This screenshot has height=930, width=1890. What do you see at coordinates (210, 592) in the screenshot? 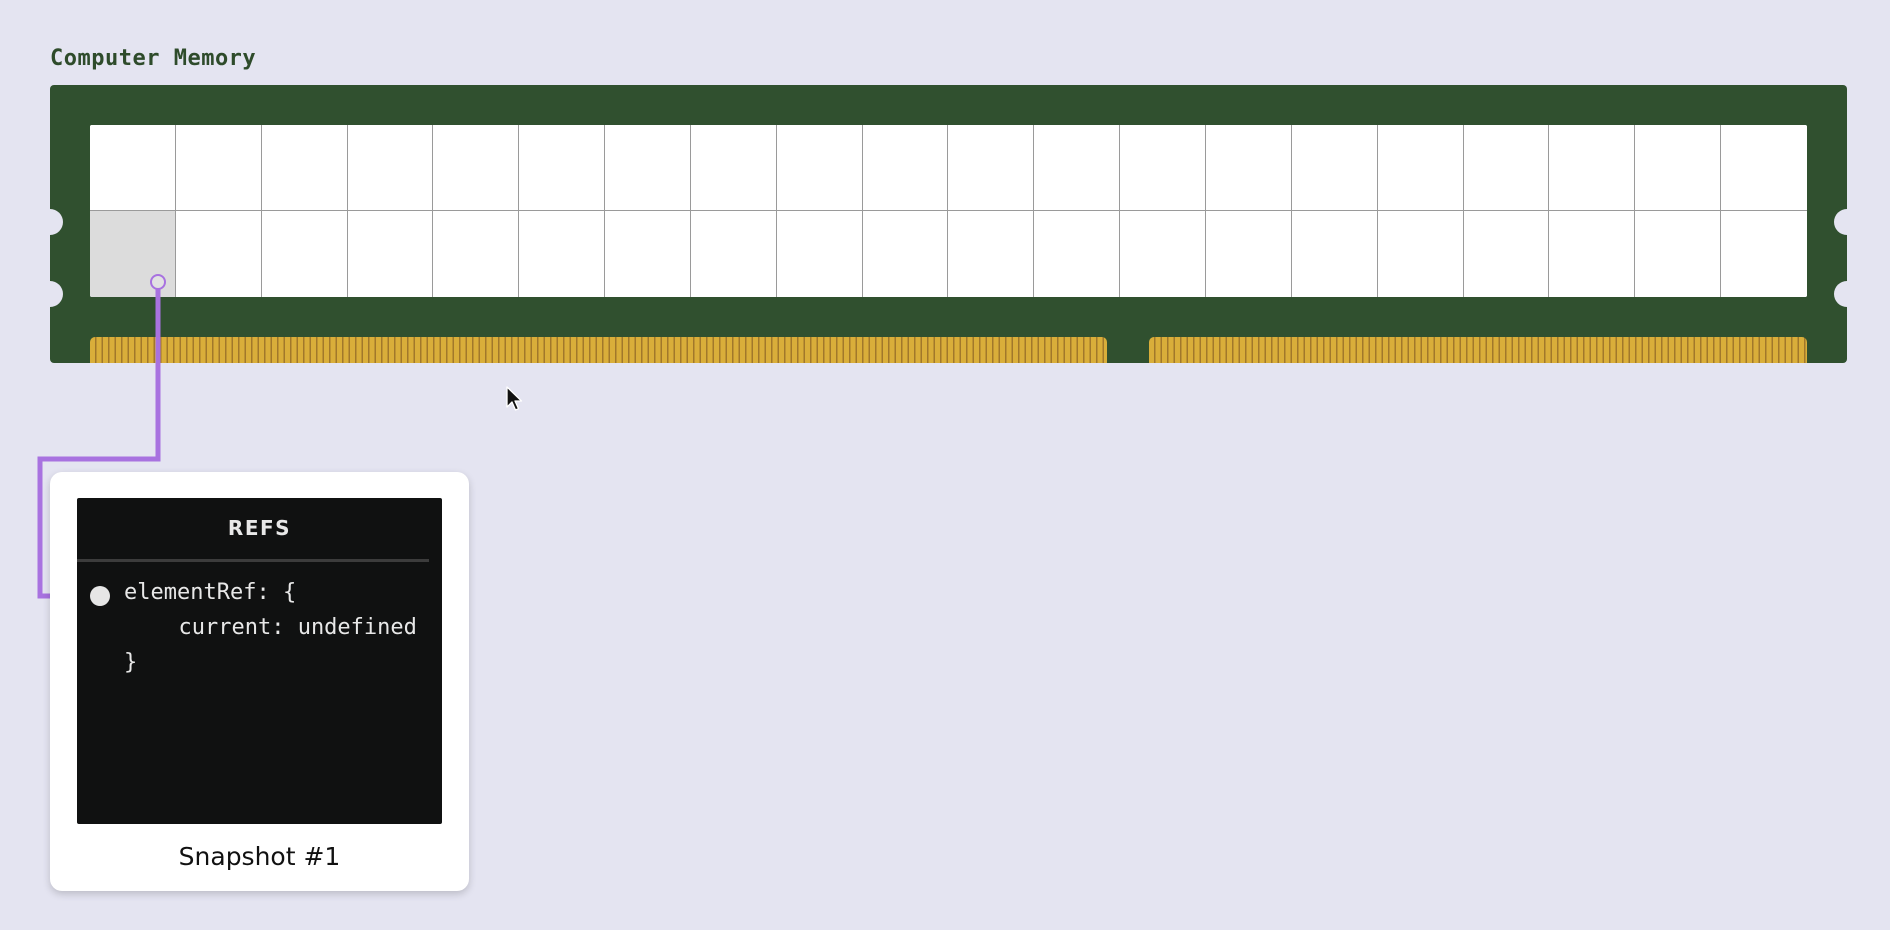
I see `code-line: elementRef: {` at bounding box center [210, 592].